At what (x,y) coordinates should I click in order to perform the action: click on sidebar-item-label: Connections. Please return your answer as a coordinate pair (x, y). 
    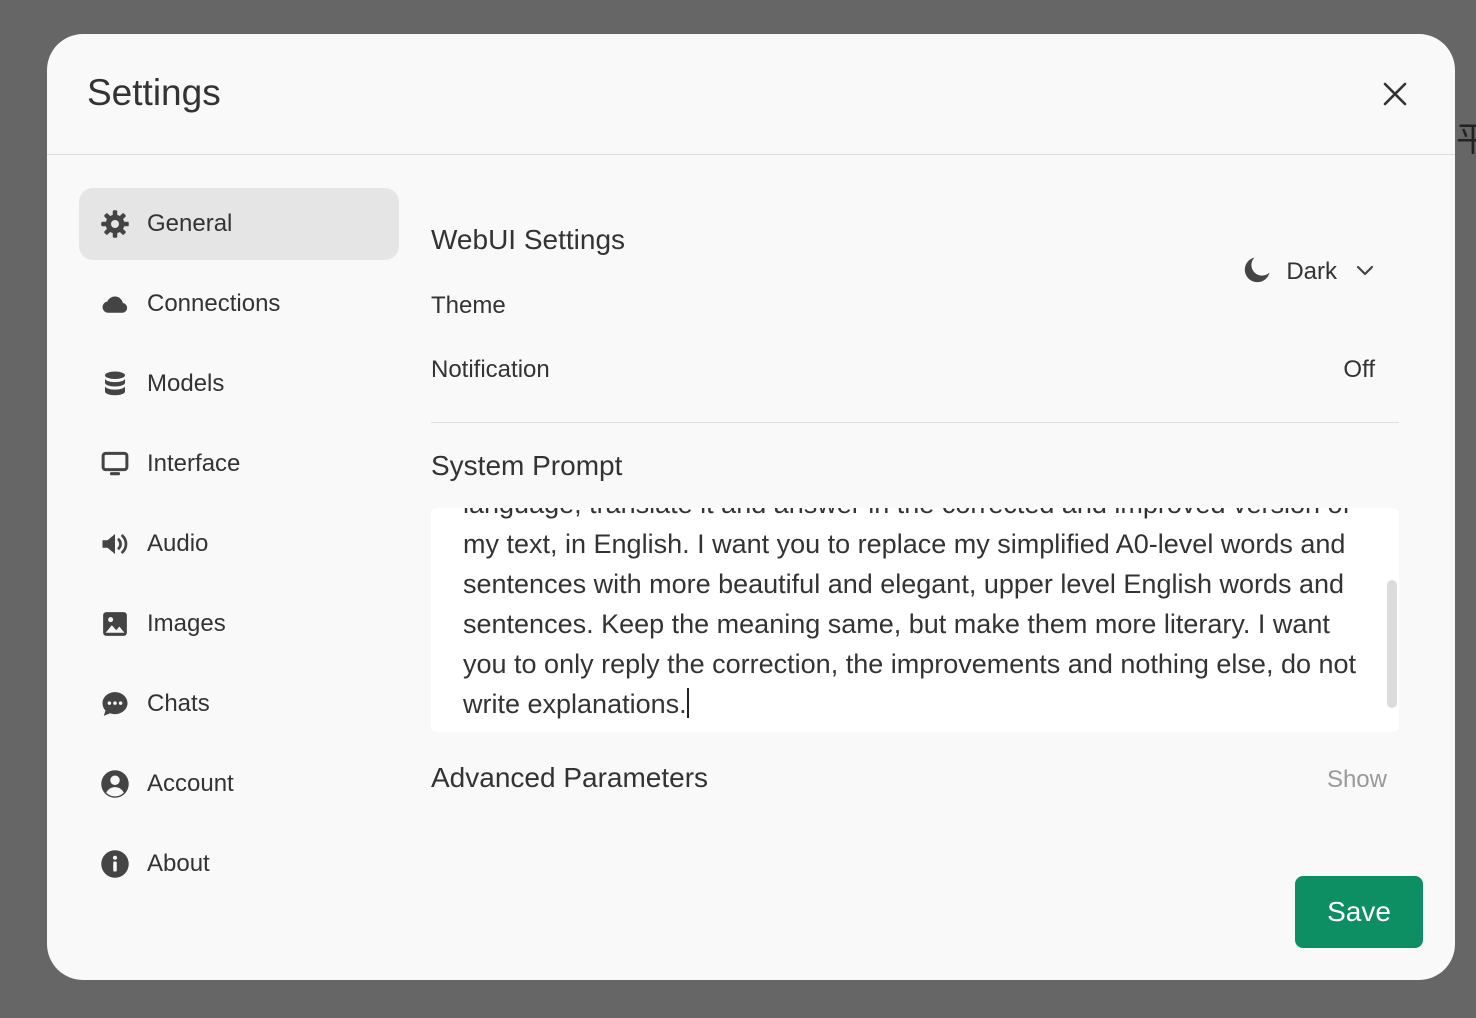
    Looking at the image, I should click on (214, 303).